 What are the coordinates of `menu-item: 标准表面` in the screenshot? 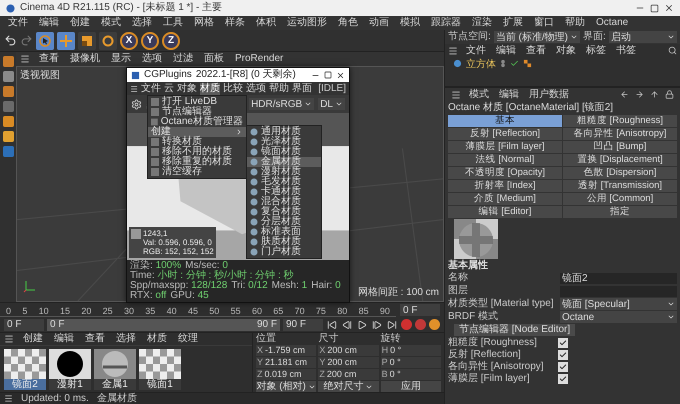 It's located at (284, 232).